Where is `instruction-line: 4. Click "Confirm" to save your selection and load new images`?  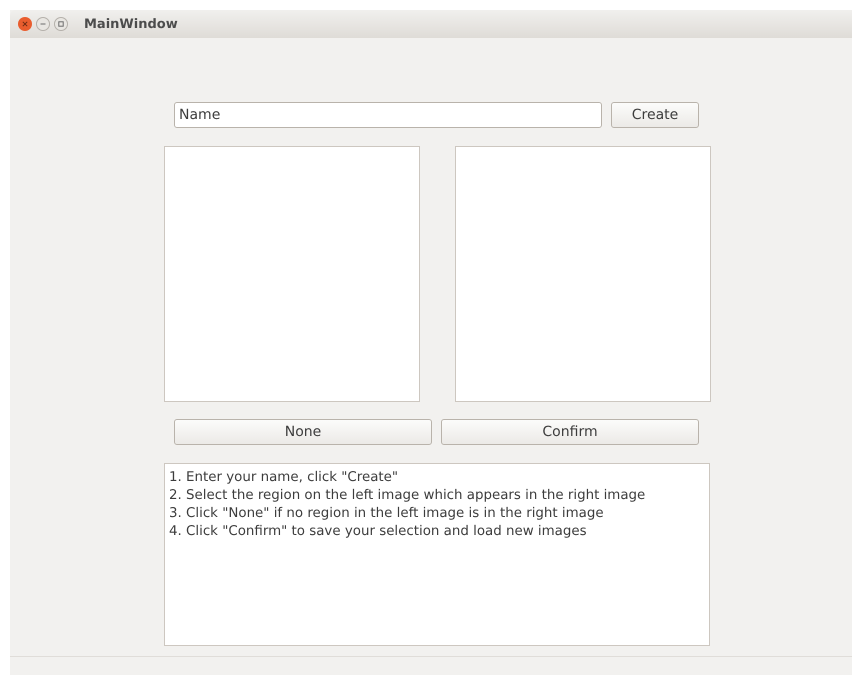 instruction-line: 4. Click "Confirm" to save your selection and load new images is located at coordinates (378, 532).